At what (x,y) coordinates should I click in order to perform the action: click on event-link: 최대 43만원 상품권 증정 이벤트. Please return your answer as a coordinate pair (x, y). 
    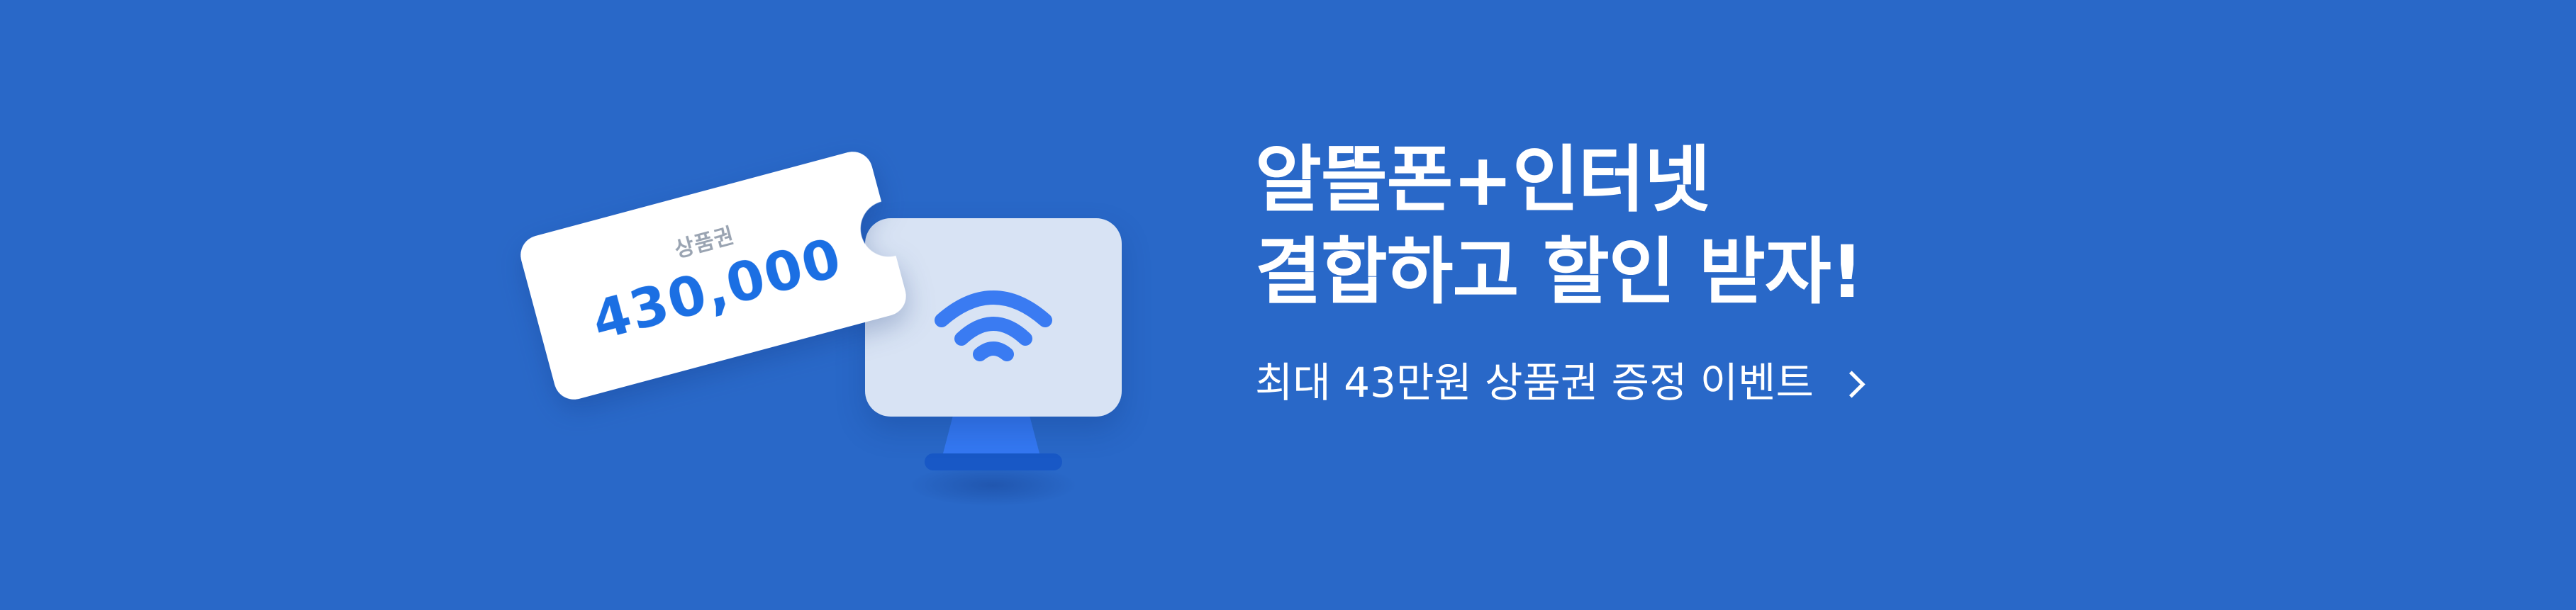
    Looking at the image, I should click on (1681, 382).